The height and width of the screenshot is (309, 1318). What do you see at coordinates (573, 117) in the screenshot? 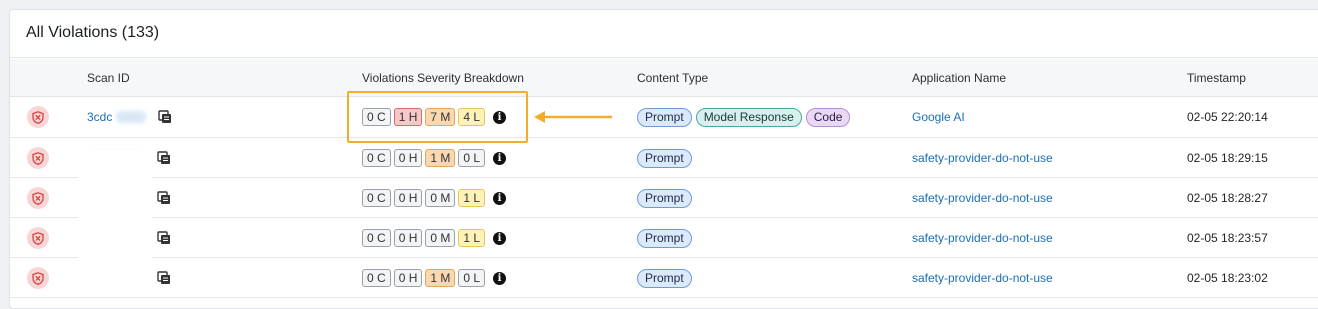
I see `annotation-arrow-icon` at bounding box center [573, 117].